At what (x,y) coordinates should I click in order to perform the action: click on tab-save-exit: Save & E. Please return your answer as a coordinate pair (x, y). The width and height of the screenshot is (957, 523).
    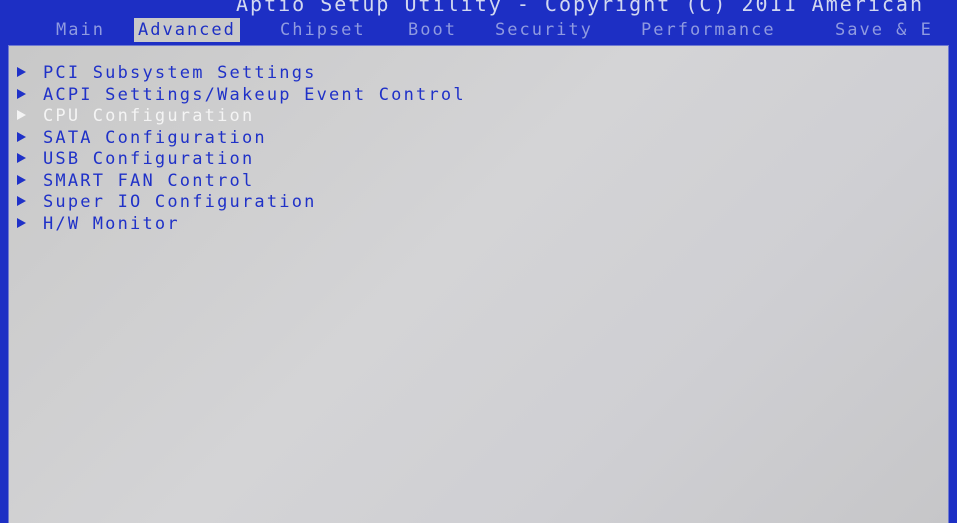
    Looking at the image, I should click on (884, 30).